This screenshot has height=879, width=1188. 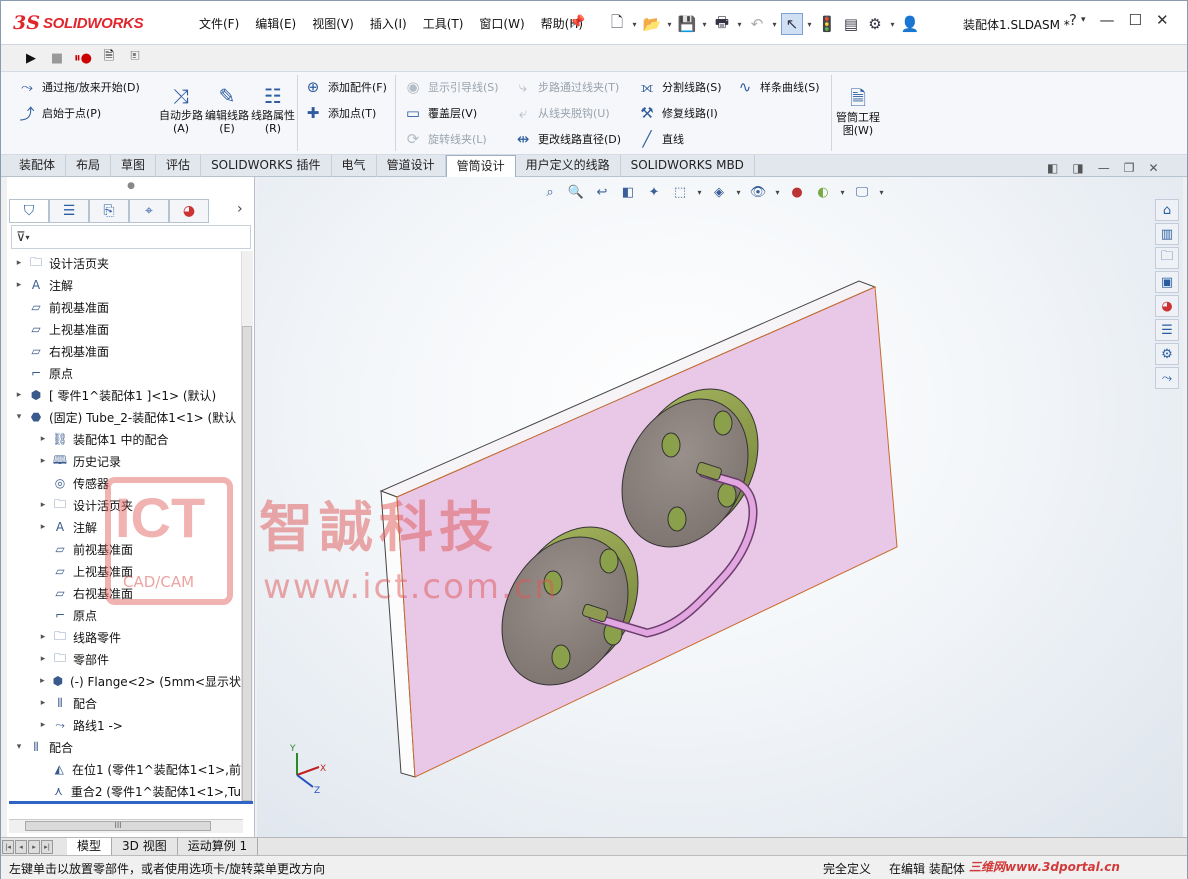 I want to click on tab-assembly: 装配体, so click(x=38, y=166).